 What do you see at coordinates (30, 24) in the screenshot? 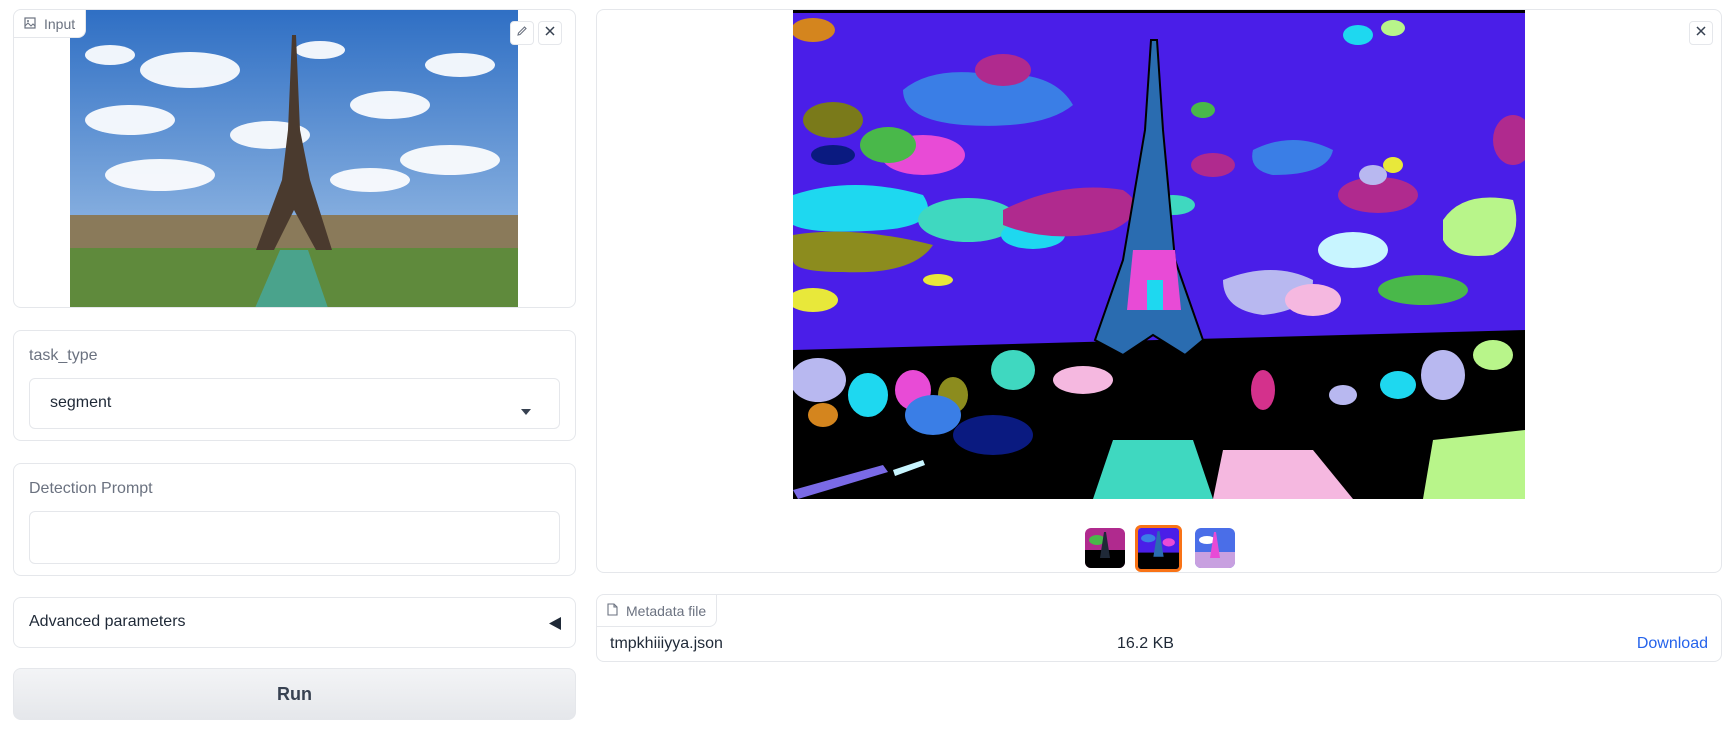
I see `image-icon` at bounding box center [30, 24].